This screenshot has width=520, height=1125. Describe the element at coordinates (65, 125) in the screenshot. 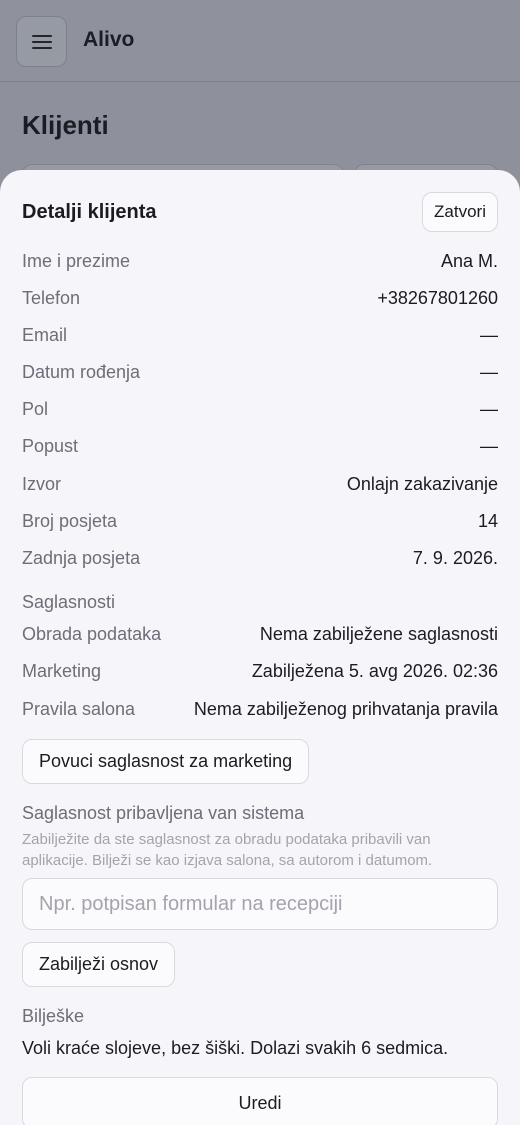

I see `page-title: Klijenti` at that location.